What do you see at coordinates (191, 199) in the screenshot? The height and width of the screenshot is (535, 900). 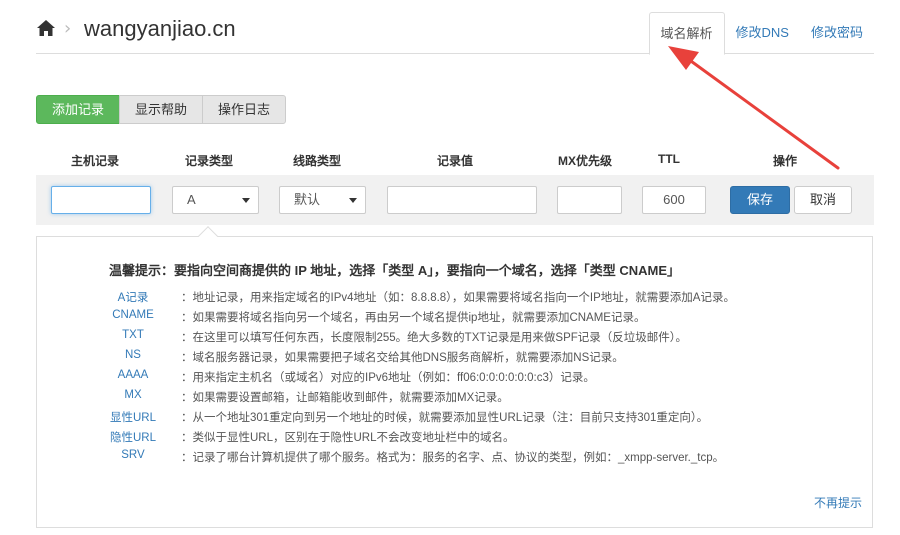 I see `record-type-selected: A` at bounding box center [191, 199].